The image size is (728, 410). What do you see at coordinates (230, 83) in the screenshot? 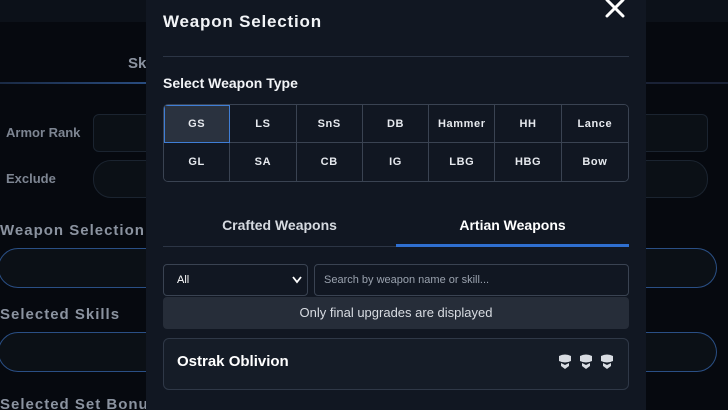
I see `select-weapon-type-label: Select Weapon Type` at bounding box center [230, 83].